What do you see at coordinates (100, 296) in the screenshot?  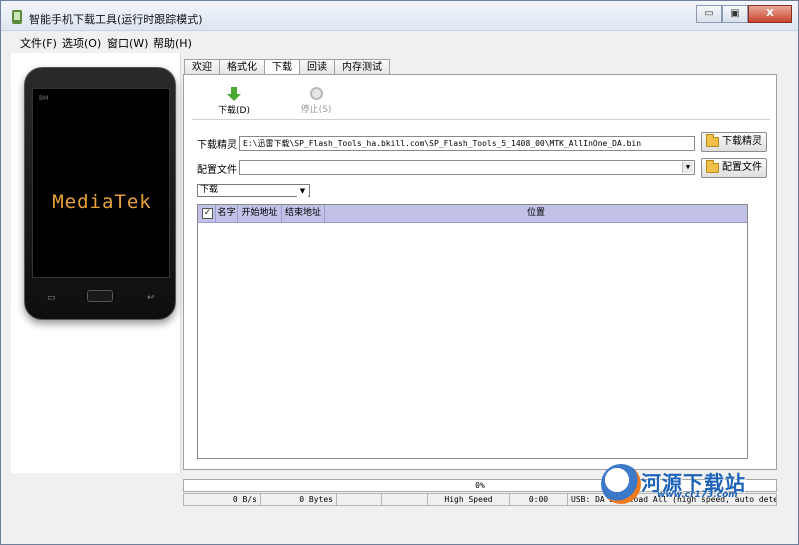 I see `home-key-icon` at bounding box center [100, 296].